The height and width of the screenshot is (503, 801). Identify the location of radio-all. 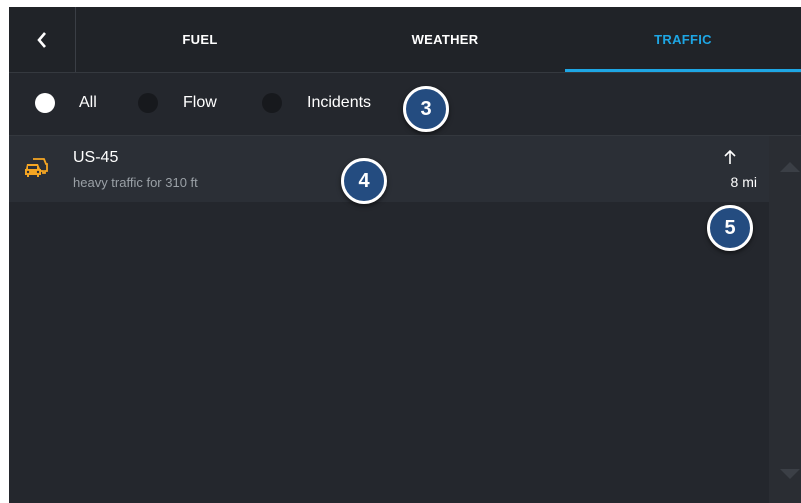
(45, 103).